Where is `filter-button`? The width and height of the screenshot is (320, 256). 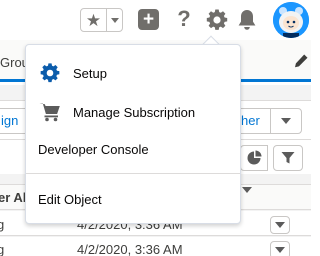 filter-button is located at coordinates (288, 158).